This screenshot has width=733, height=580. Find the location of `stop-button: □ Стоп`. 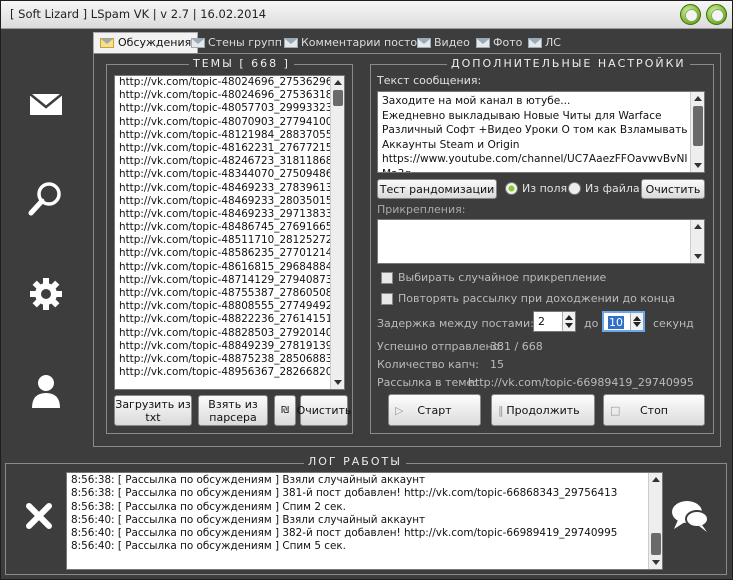

stop-button: □ Стоп is located at coordinates (654, 410).